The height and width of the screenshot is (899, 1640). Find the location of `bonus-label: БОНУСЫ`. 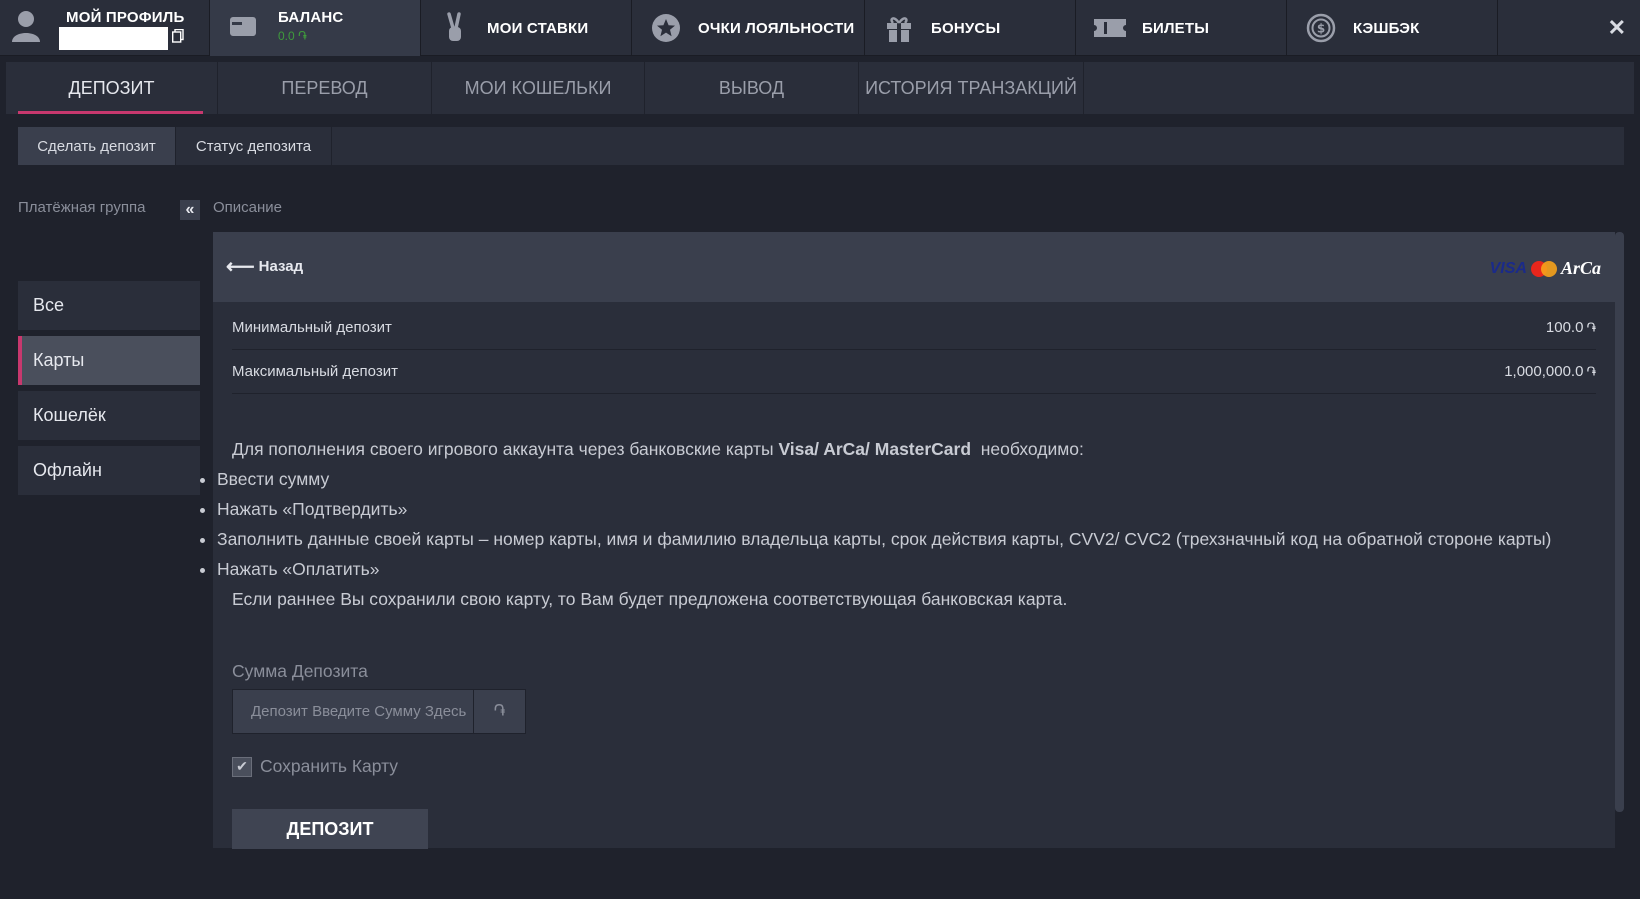

bonus-label: БОНУСЫ is located at coordinates (966, 28).